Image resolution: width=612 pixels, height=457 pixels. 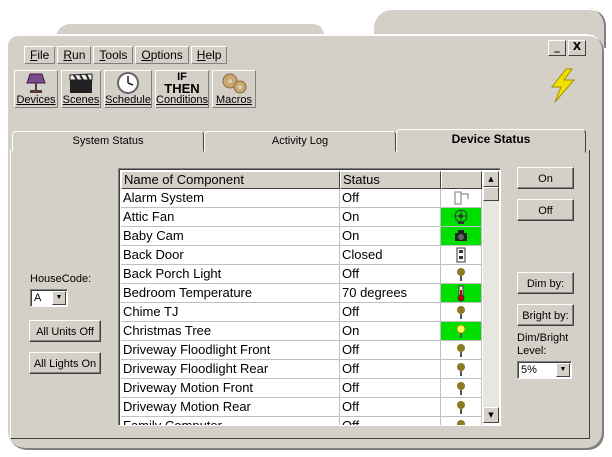 What do you see at coordinates (491, 297) in the screenshot?
I see `grid-vertical-scrollbar: ▲ ▼` at bounding box center [491, 297].